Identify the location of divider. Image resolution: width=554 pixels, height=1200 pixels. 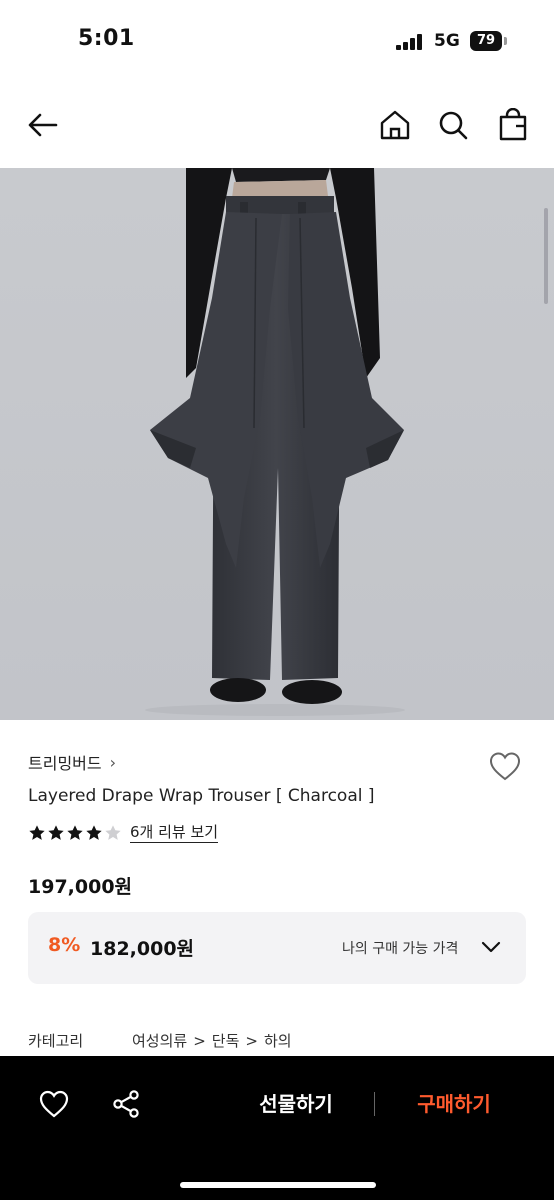
(374, 1104).